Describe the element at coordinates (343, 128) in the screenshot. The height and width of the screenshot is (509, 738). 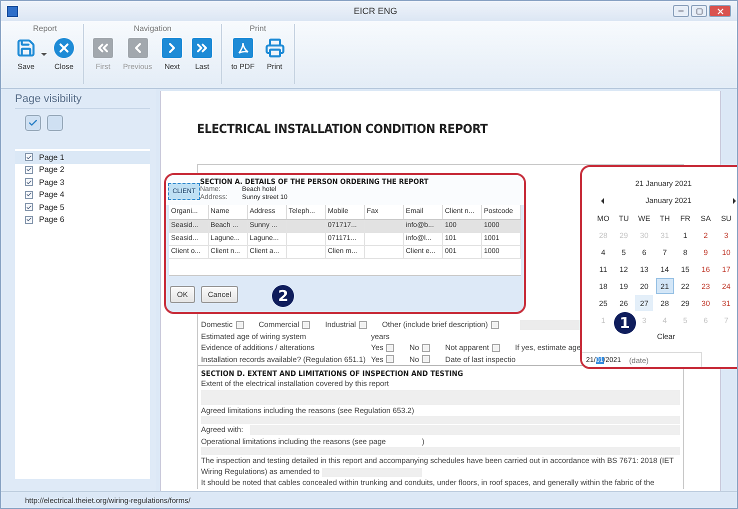
I see `report-title: ELECTRICAL INSTALLATION CONDITION REPORT` at that location.